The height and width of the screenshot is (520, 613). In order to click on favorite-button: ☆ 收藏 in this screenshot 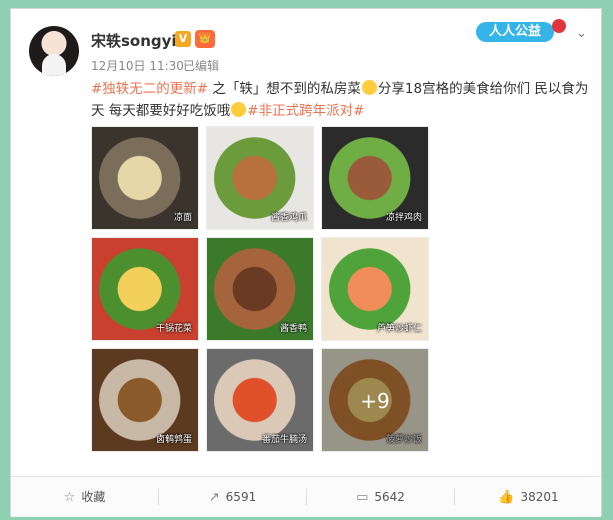, I will do `click(84, 497)`.